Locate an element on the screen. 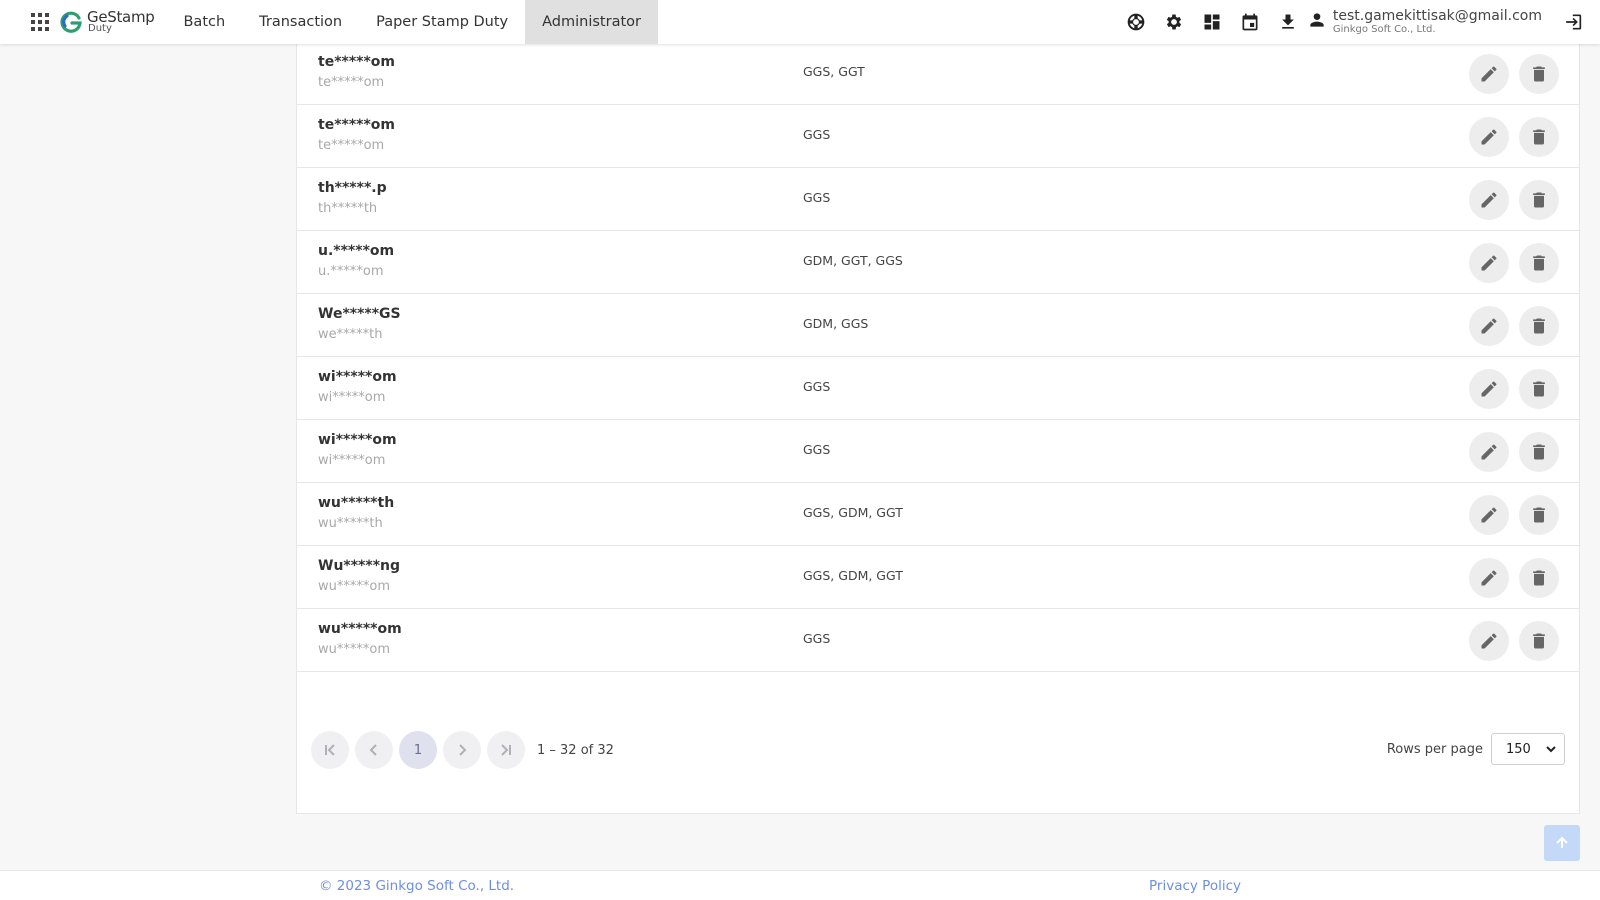 This screenshot has width=1600, height=900. table-row: wu*****th wu*****th GGS, GDM, GGT is located at coordinates (938, 514).